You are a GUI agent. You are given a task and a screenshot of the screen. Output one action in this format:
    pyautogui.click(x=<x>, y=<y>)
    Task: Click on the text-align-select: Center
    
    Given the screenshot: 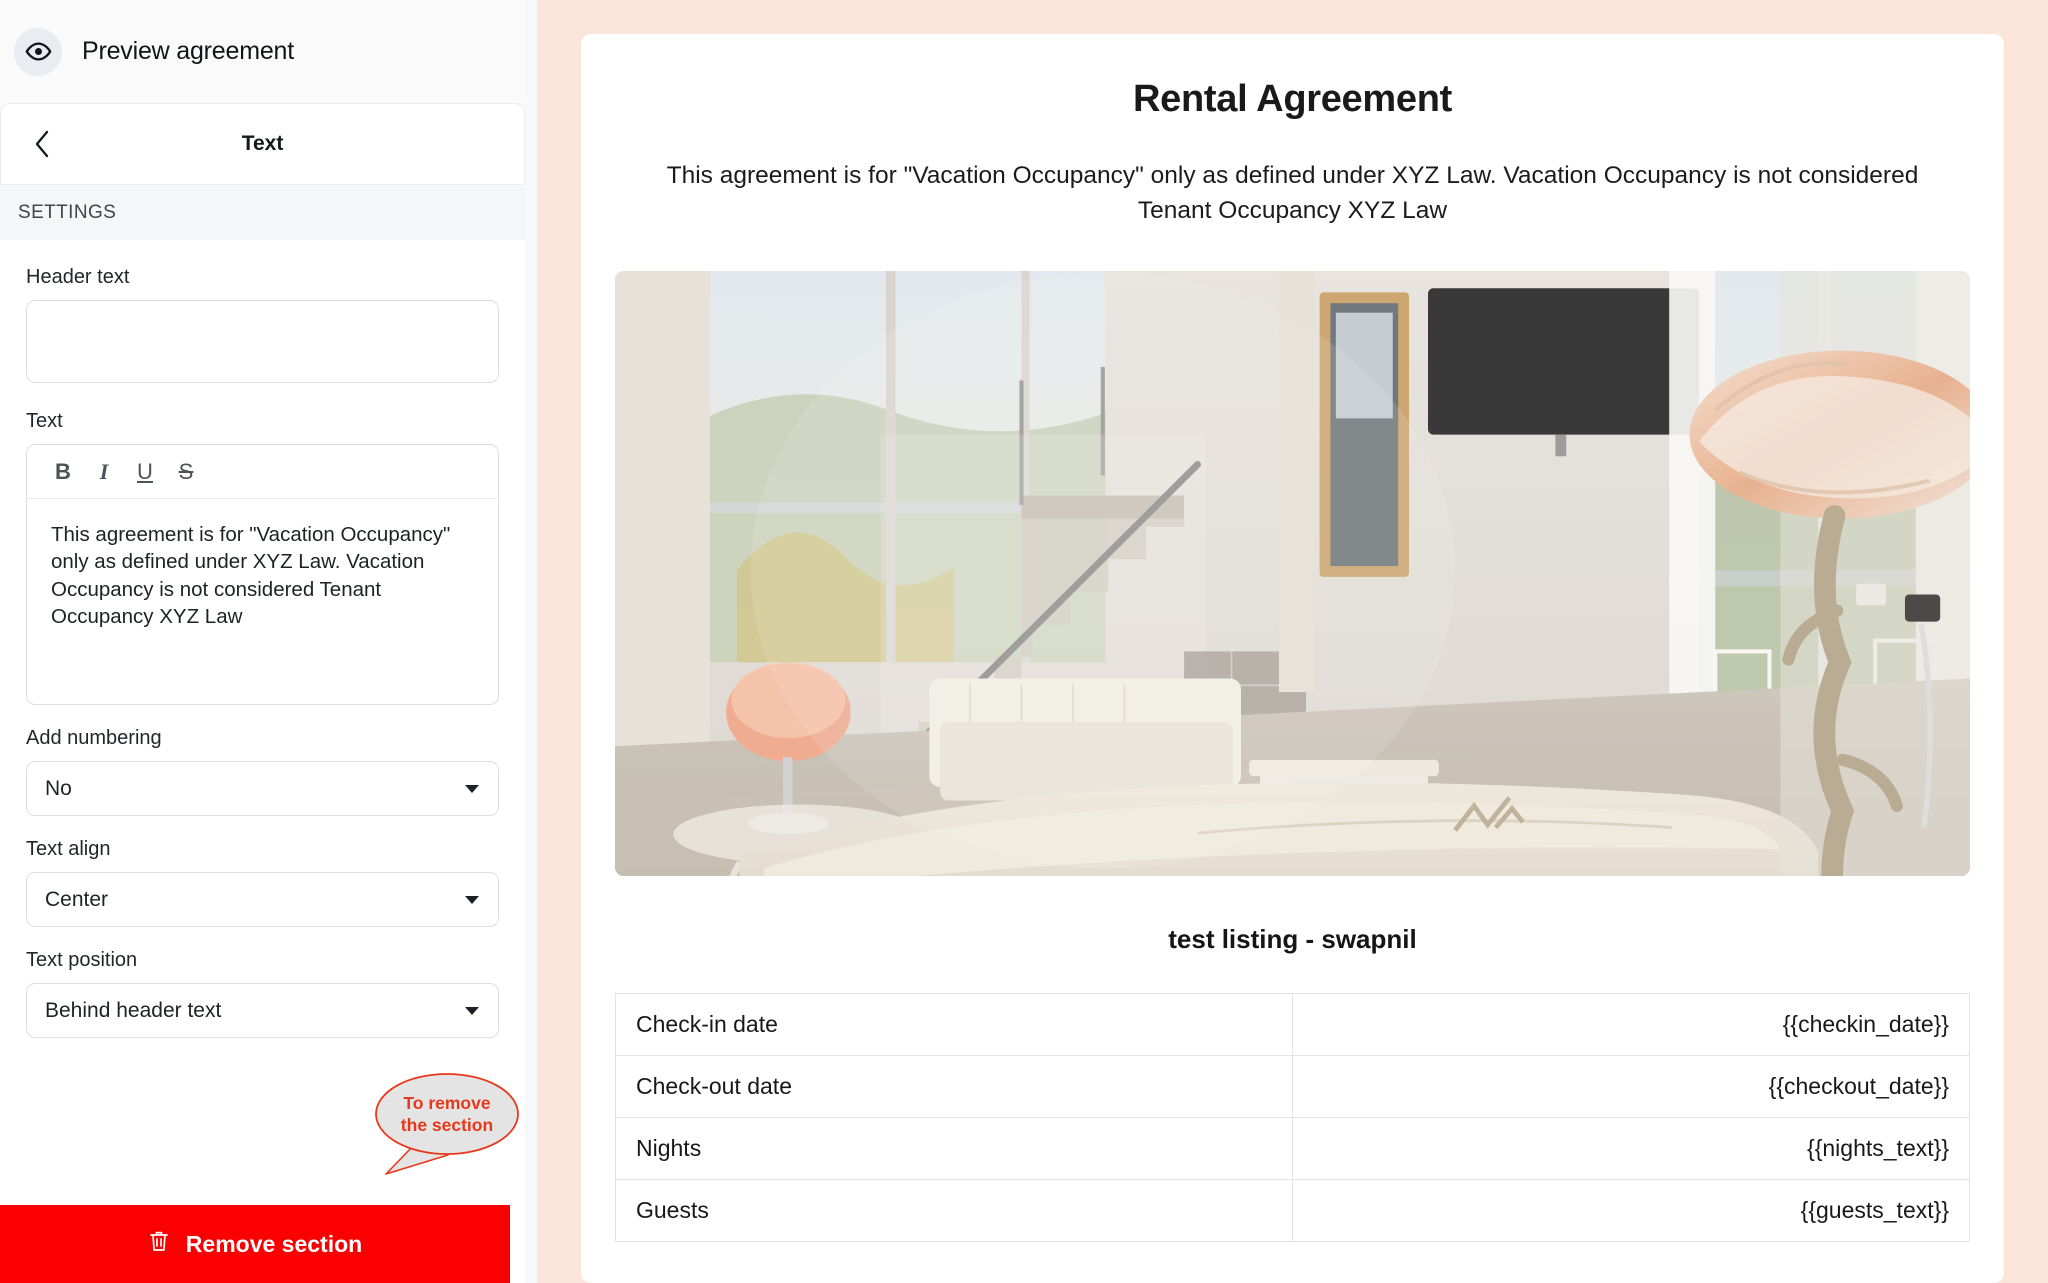 What is the action you would take?
    pyautogui.click(x=262, y=899)
    